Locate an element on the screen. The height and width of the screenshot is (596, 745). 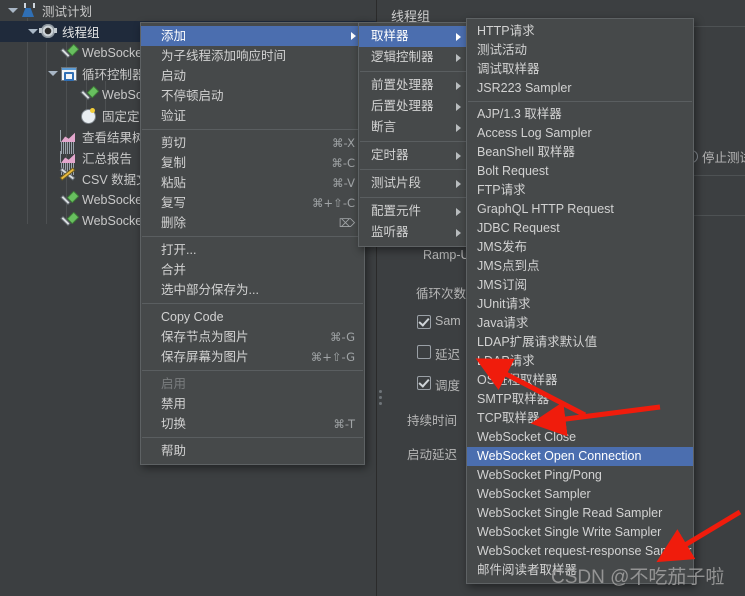
sampler-menu-item-1: 测试活动 is located at coordinates (580, 50).